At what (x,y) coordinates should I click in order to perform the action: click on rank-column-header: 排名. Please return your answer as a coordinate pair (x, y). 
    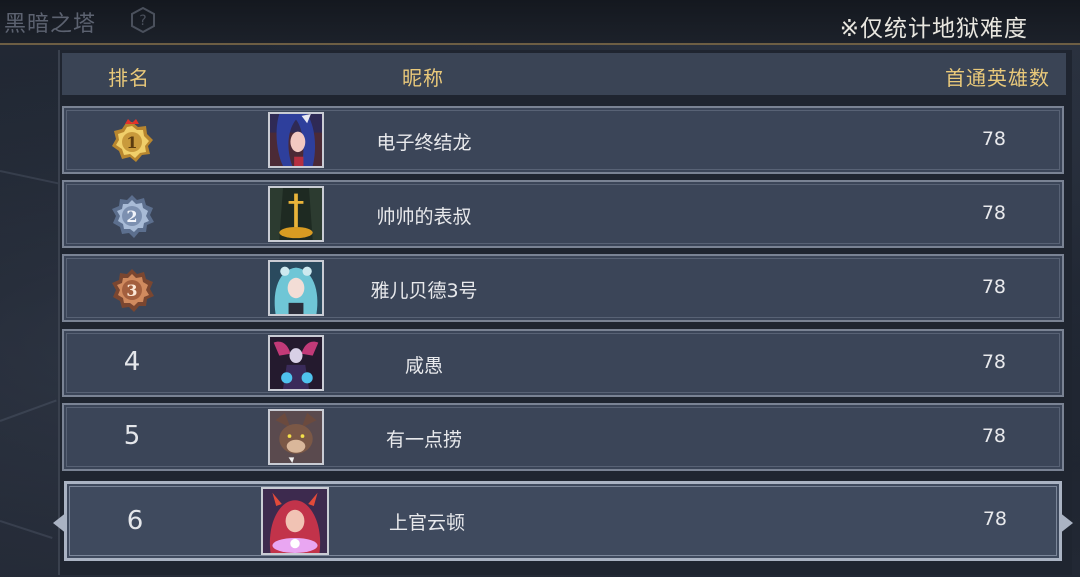
    Looking at the image, I should click on (129, 78).